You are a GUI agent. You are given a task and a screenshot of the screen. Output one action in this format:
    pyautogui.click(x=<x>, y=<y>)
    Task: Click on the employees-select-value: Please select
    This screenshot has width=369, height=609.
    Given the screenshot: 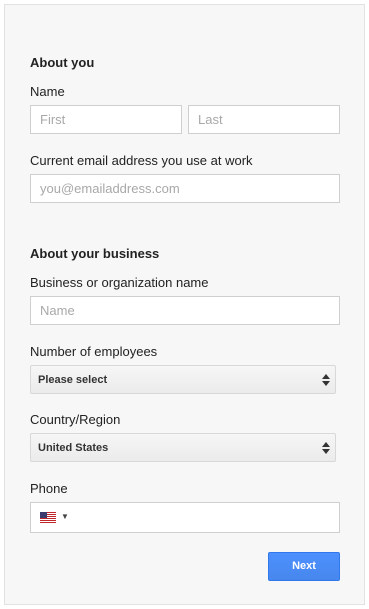 What is the action you would take?
    pyautogui.click(x=73, y=380)
    